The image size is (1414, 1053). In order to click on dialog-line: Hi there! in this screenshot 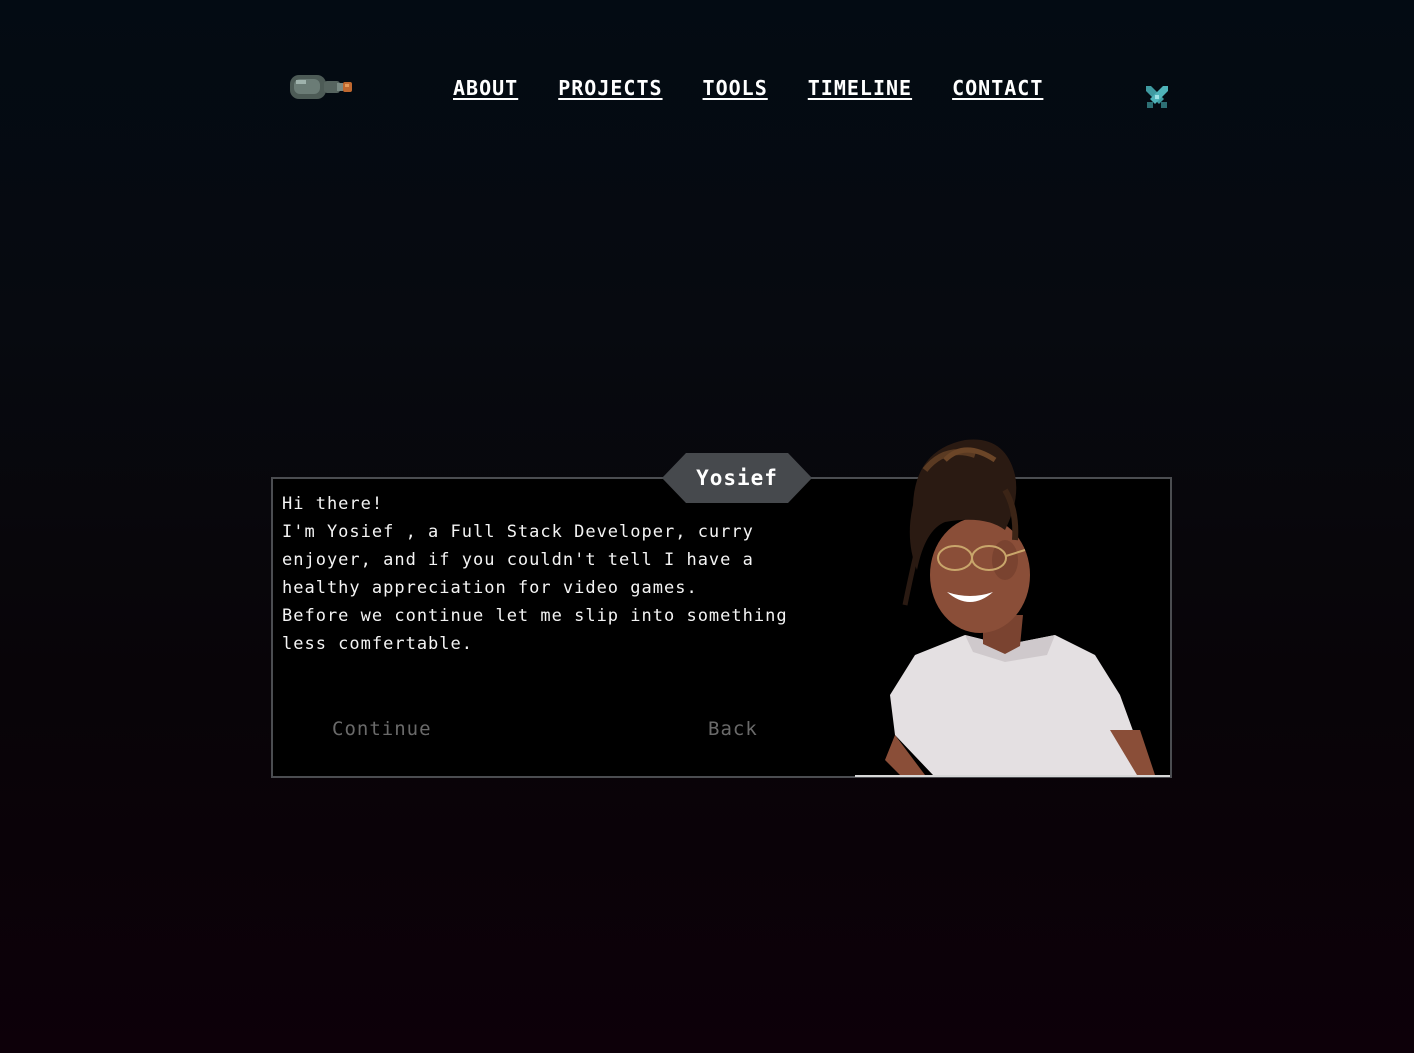, I will do `click(333, 504)`.